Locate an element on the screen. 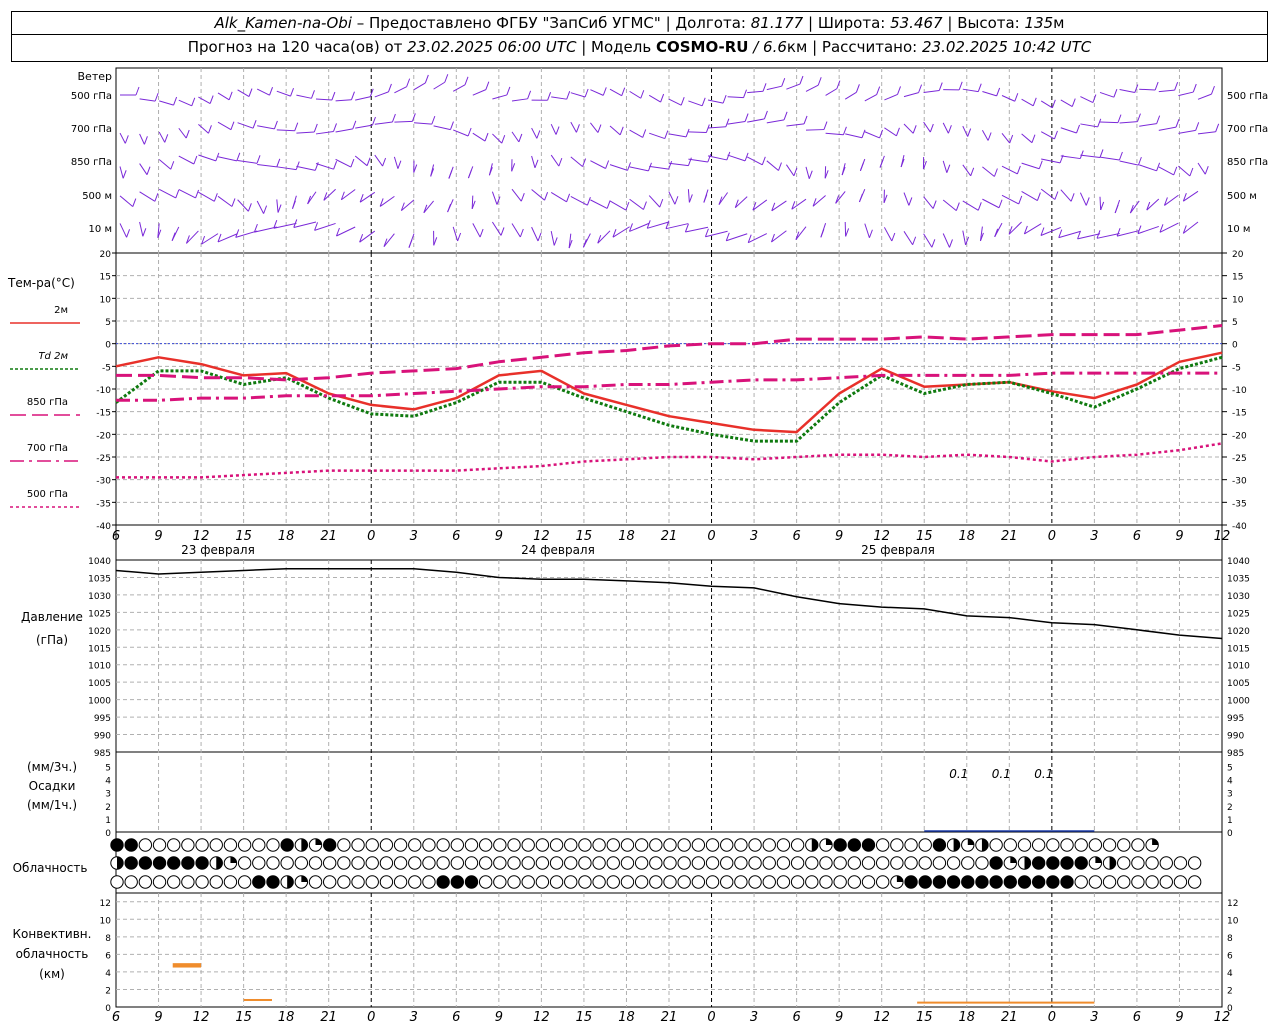 The height and width of the screenshot is (1024, 1280). hour-label-bottom: 3 is located at coordinates (414, 1017).